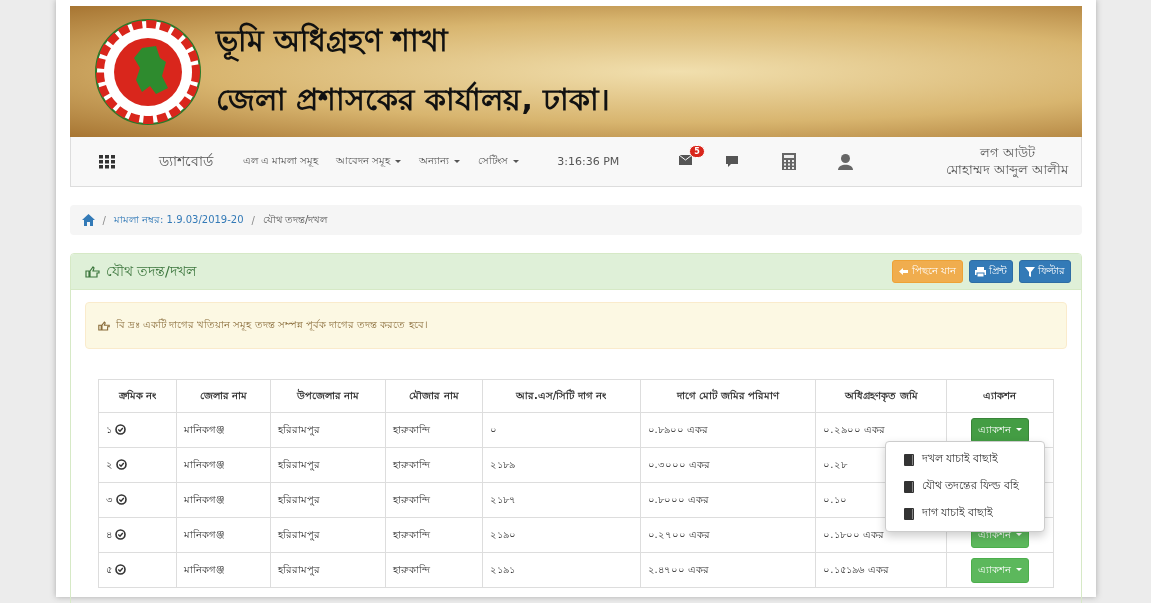 The width and height of the screenshot is (1151, 603). What do you see at coordinates (561, 430) in the screenshot?
I see `table-cell: ০` at bounding box center [561, 430].